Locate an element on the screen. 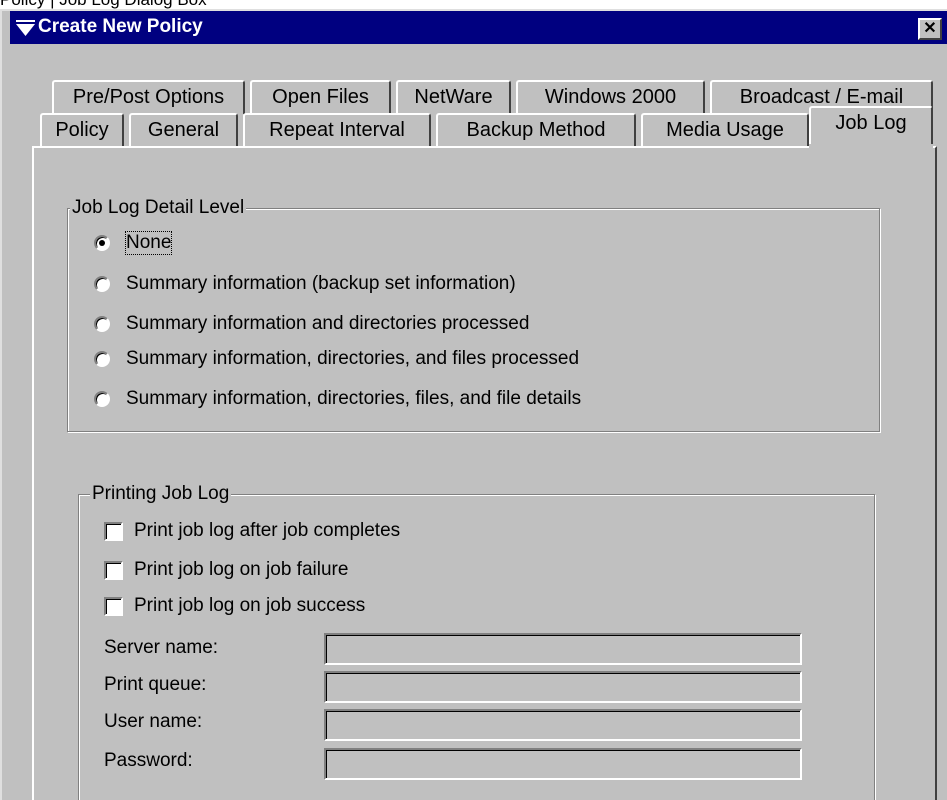  close-button: ✕ is located at coordinates (930, 29).